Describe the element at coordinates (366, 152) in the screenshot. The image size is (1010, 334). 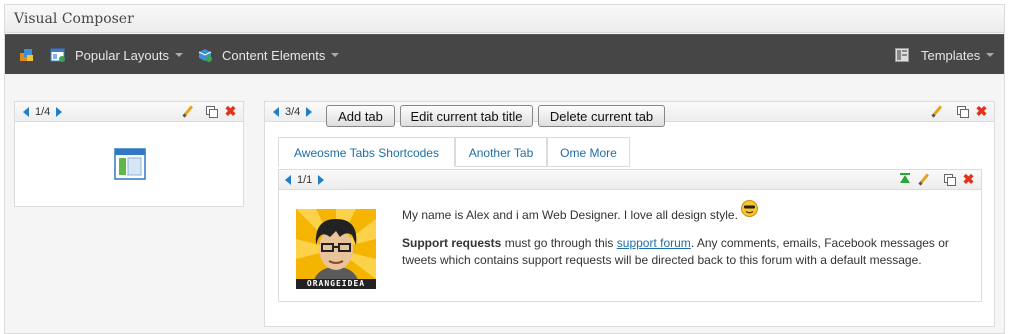
I see `tab-aweosme-tabs-shortcodes: Aweosme Tabs Shortcodes` at that location.